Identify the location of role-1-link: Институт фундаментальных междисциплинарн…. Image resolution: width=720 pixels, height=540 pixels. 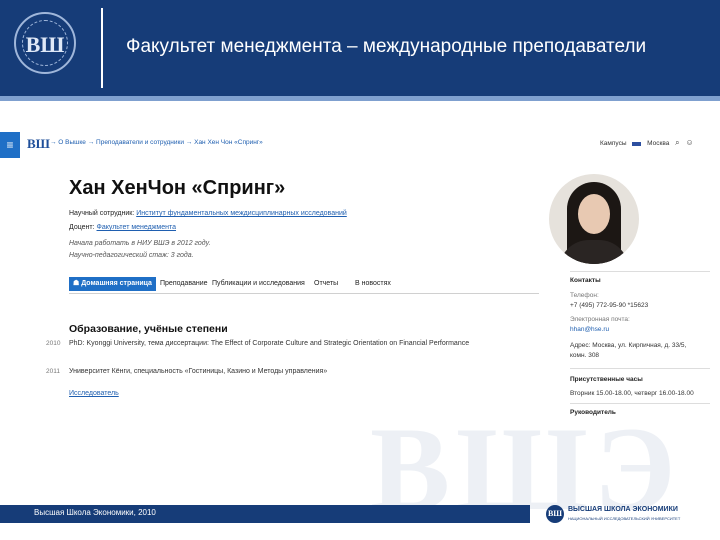
(241, 213).